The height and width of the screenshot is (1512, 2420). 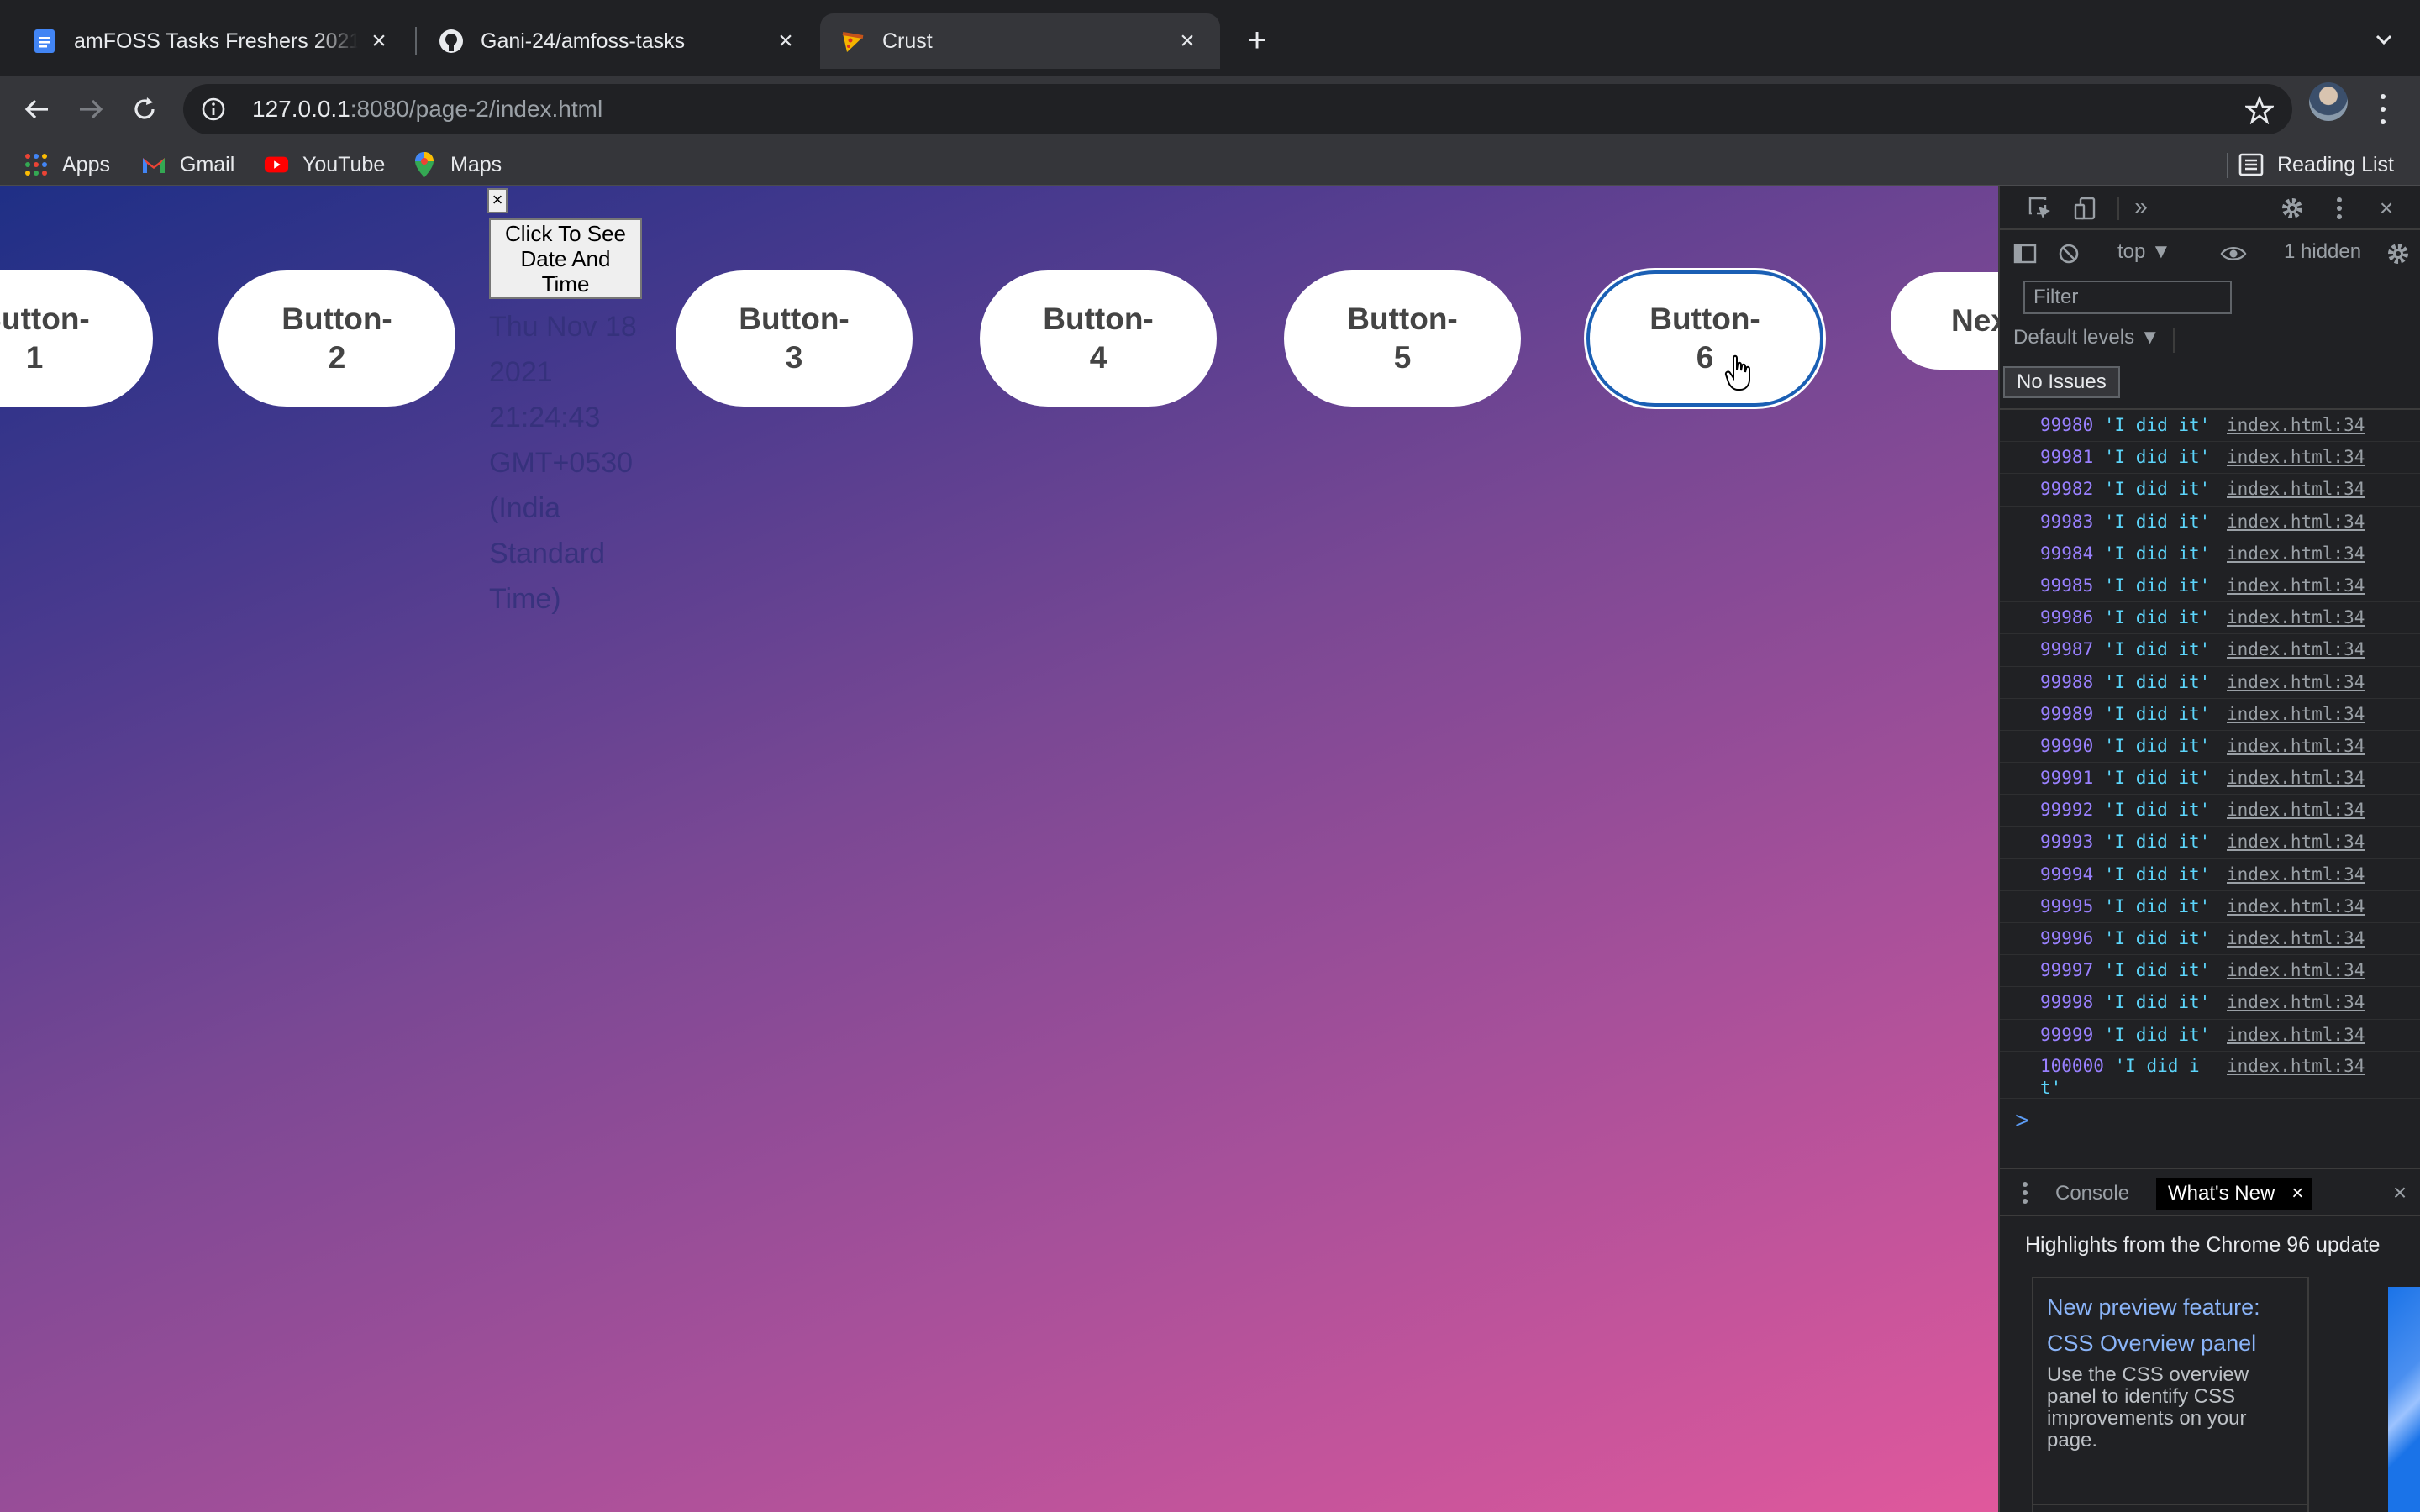 What do you see at coordinates (2086, 337) in the screenshot?
I see `log-levels-dropdown: Default levels ▼` at bounding box center [2086, 337].